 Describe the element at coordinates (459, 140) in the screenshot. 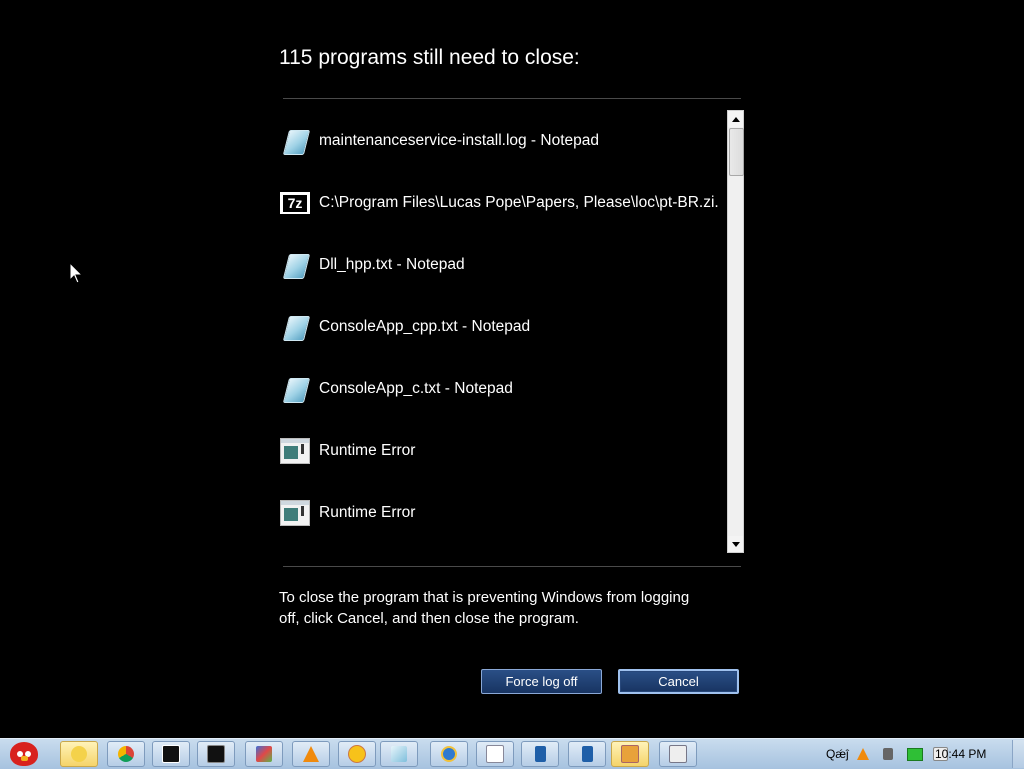

I see `program-label: maintenanceservice-install.log - Notepad` at that location.